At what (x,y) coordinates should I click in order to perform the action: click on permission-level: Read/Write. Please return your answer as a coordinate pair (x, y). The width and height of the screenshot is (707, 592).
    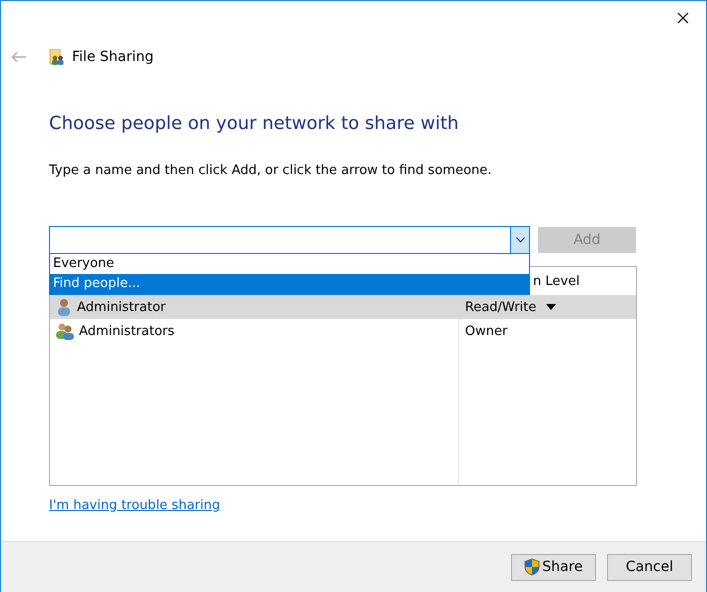
    Looking at the image, I should click on (500, 307).